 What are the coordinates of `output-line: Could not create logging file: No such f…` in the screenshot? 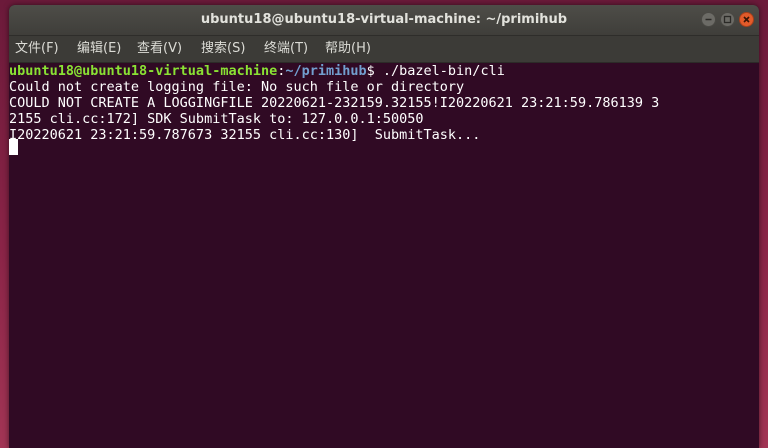 It's located at (237, 87).